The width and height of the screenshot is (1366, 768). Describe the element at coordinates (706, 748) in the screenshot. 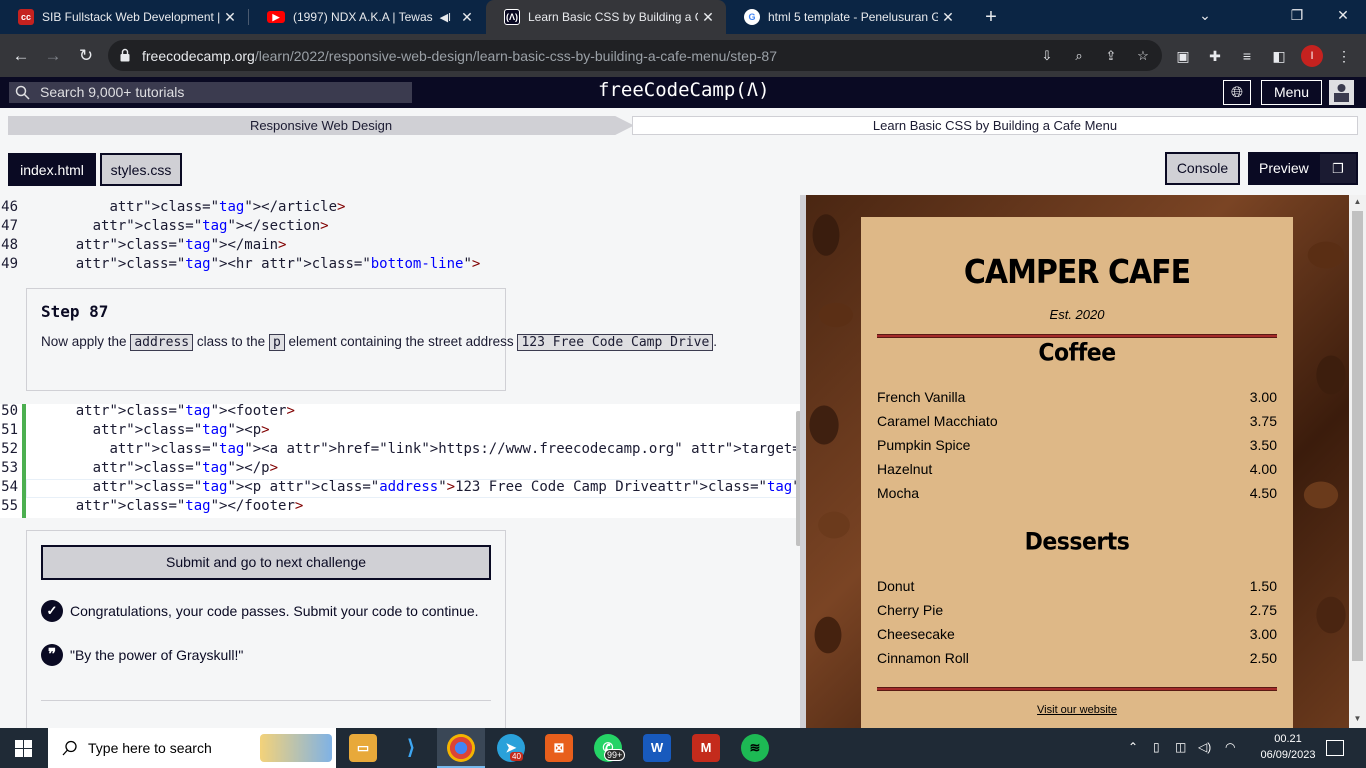

I see `mendeley-icon: M` at that location.